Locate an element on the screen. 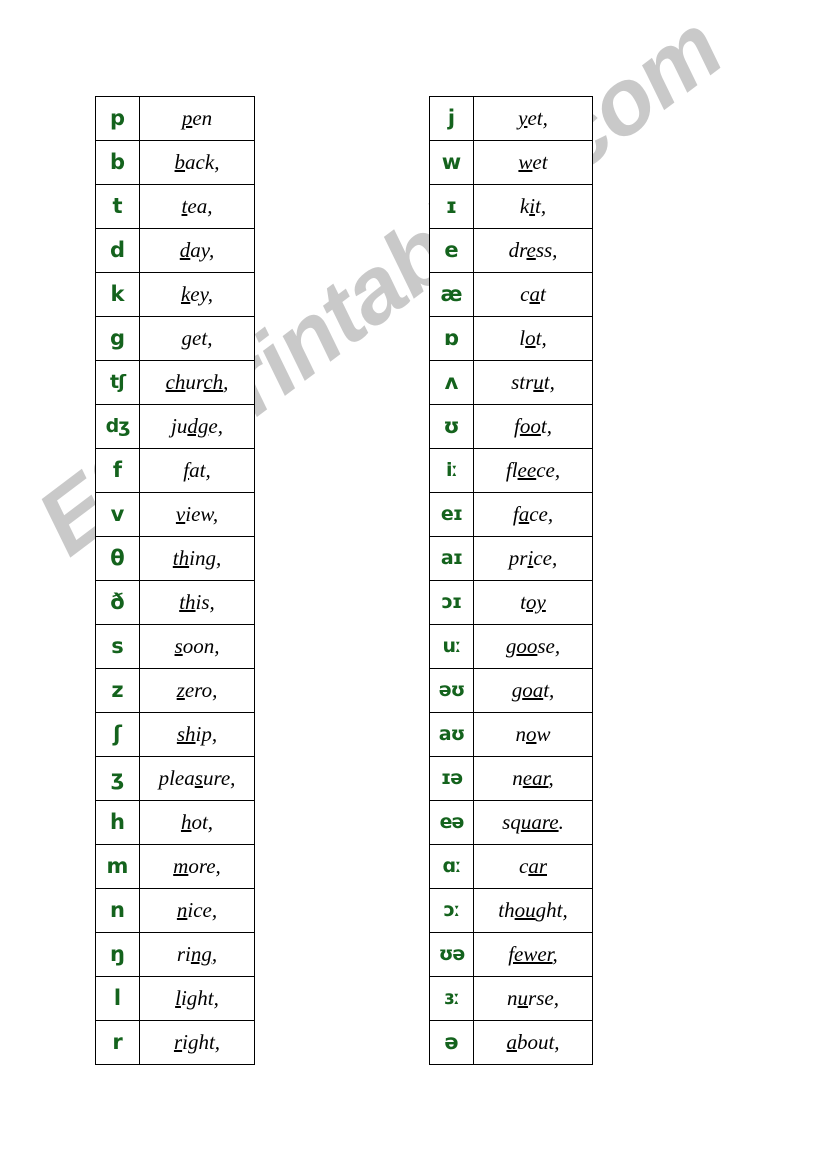 Image resolution: width=826 pixels, height=1169 pixels. table-row: ʃ ship, is located at coordinates (175, 734).